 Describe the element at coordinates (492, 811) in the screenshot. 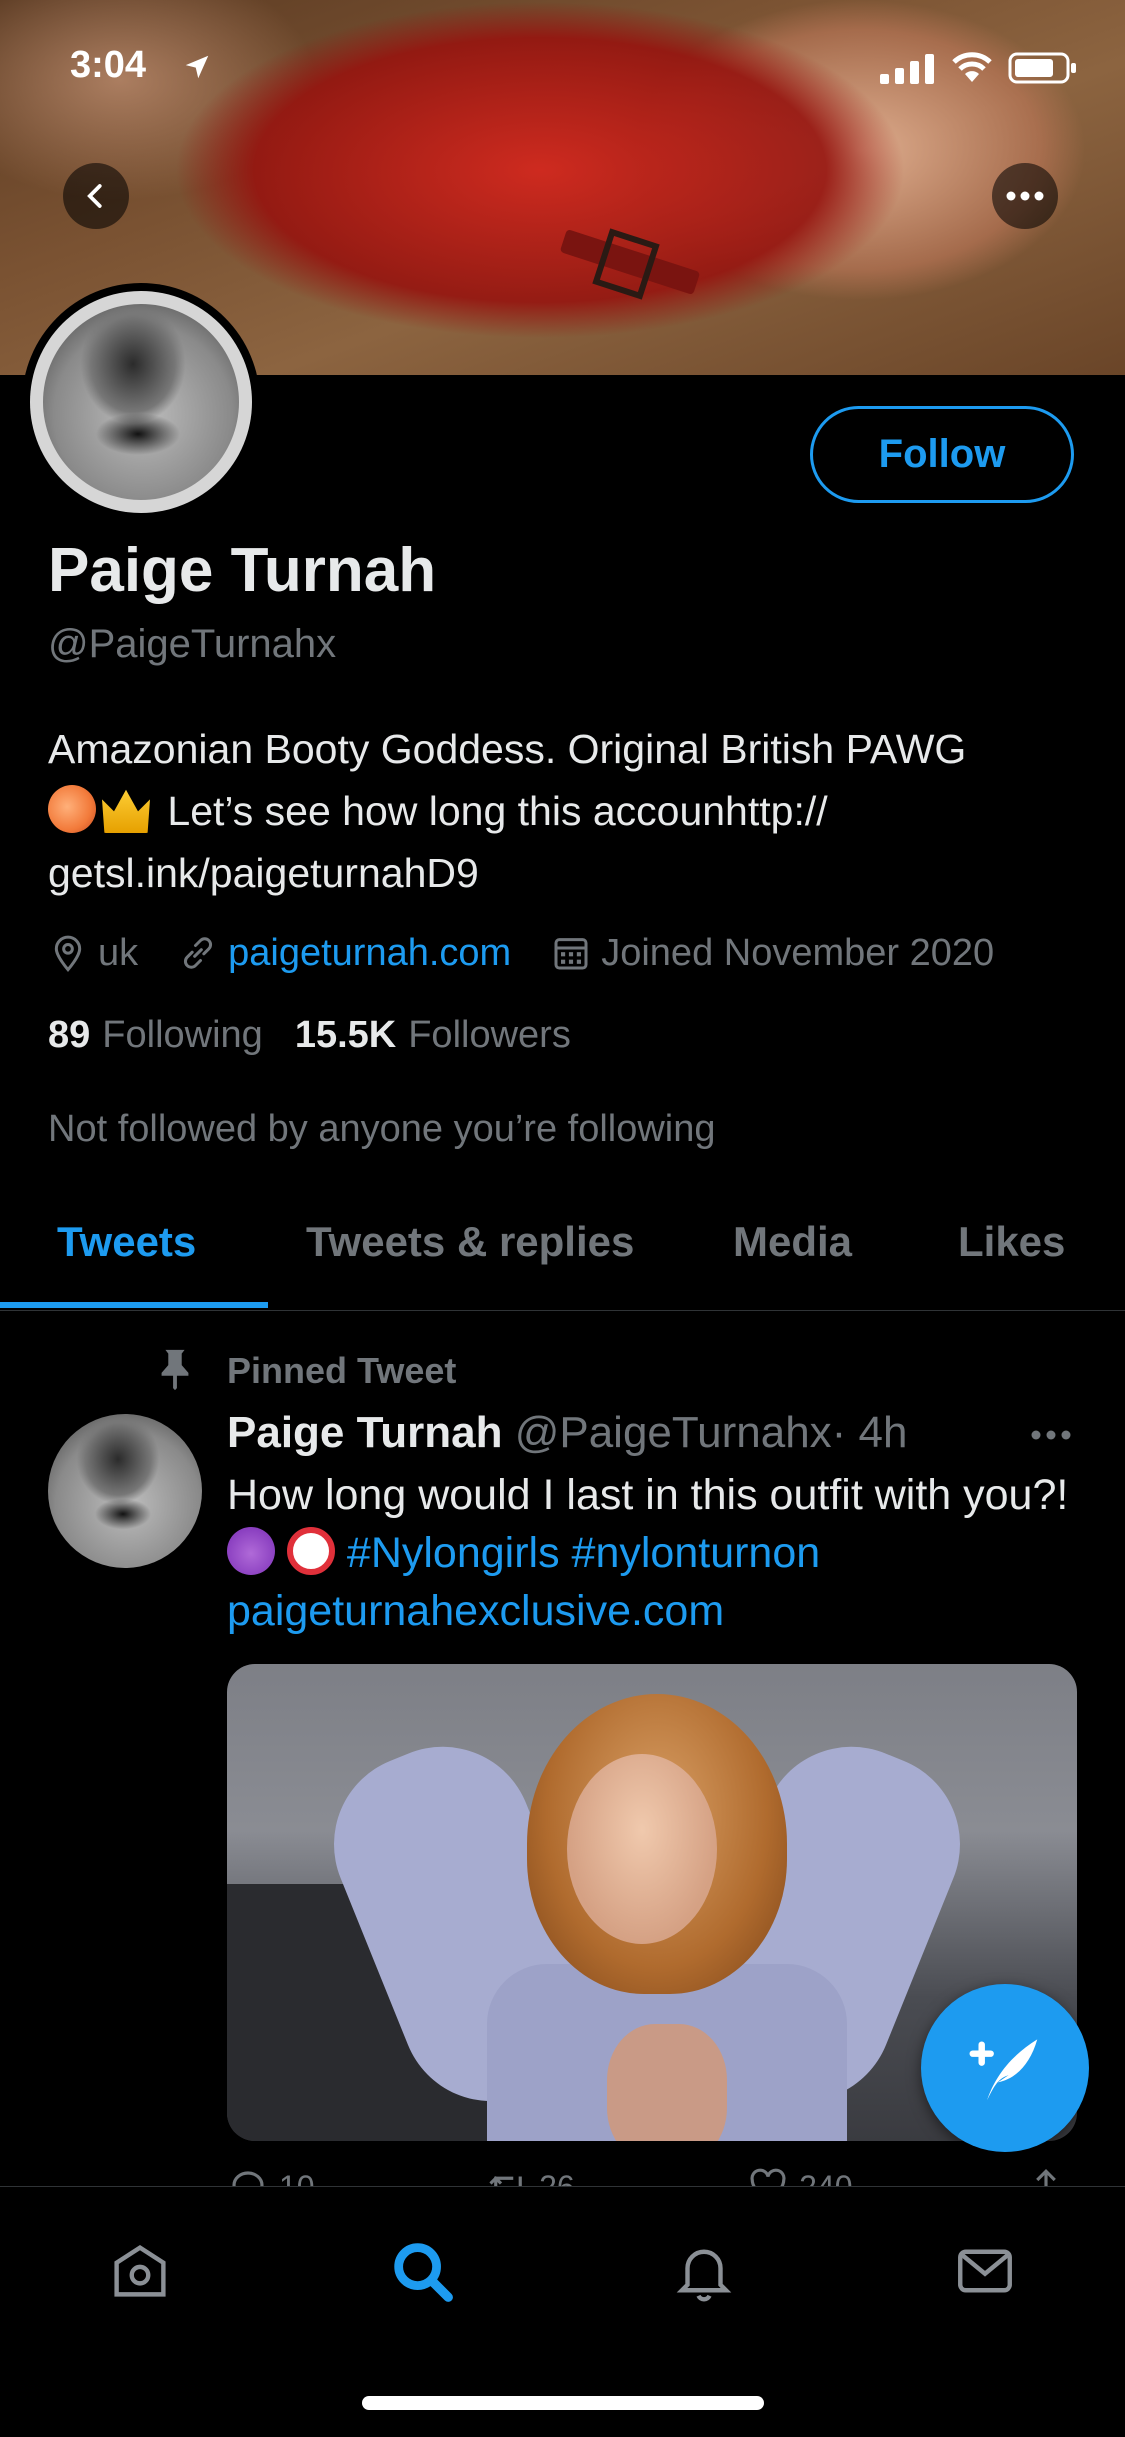

I see `bio-line-2: Let’s see how long this accounhttp://` at that location.